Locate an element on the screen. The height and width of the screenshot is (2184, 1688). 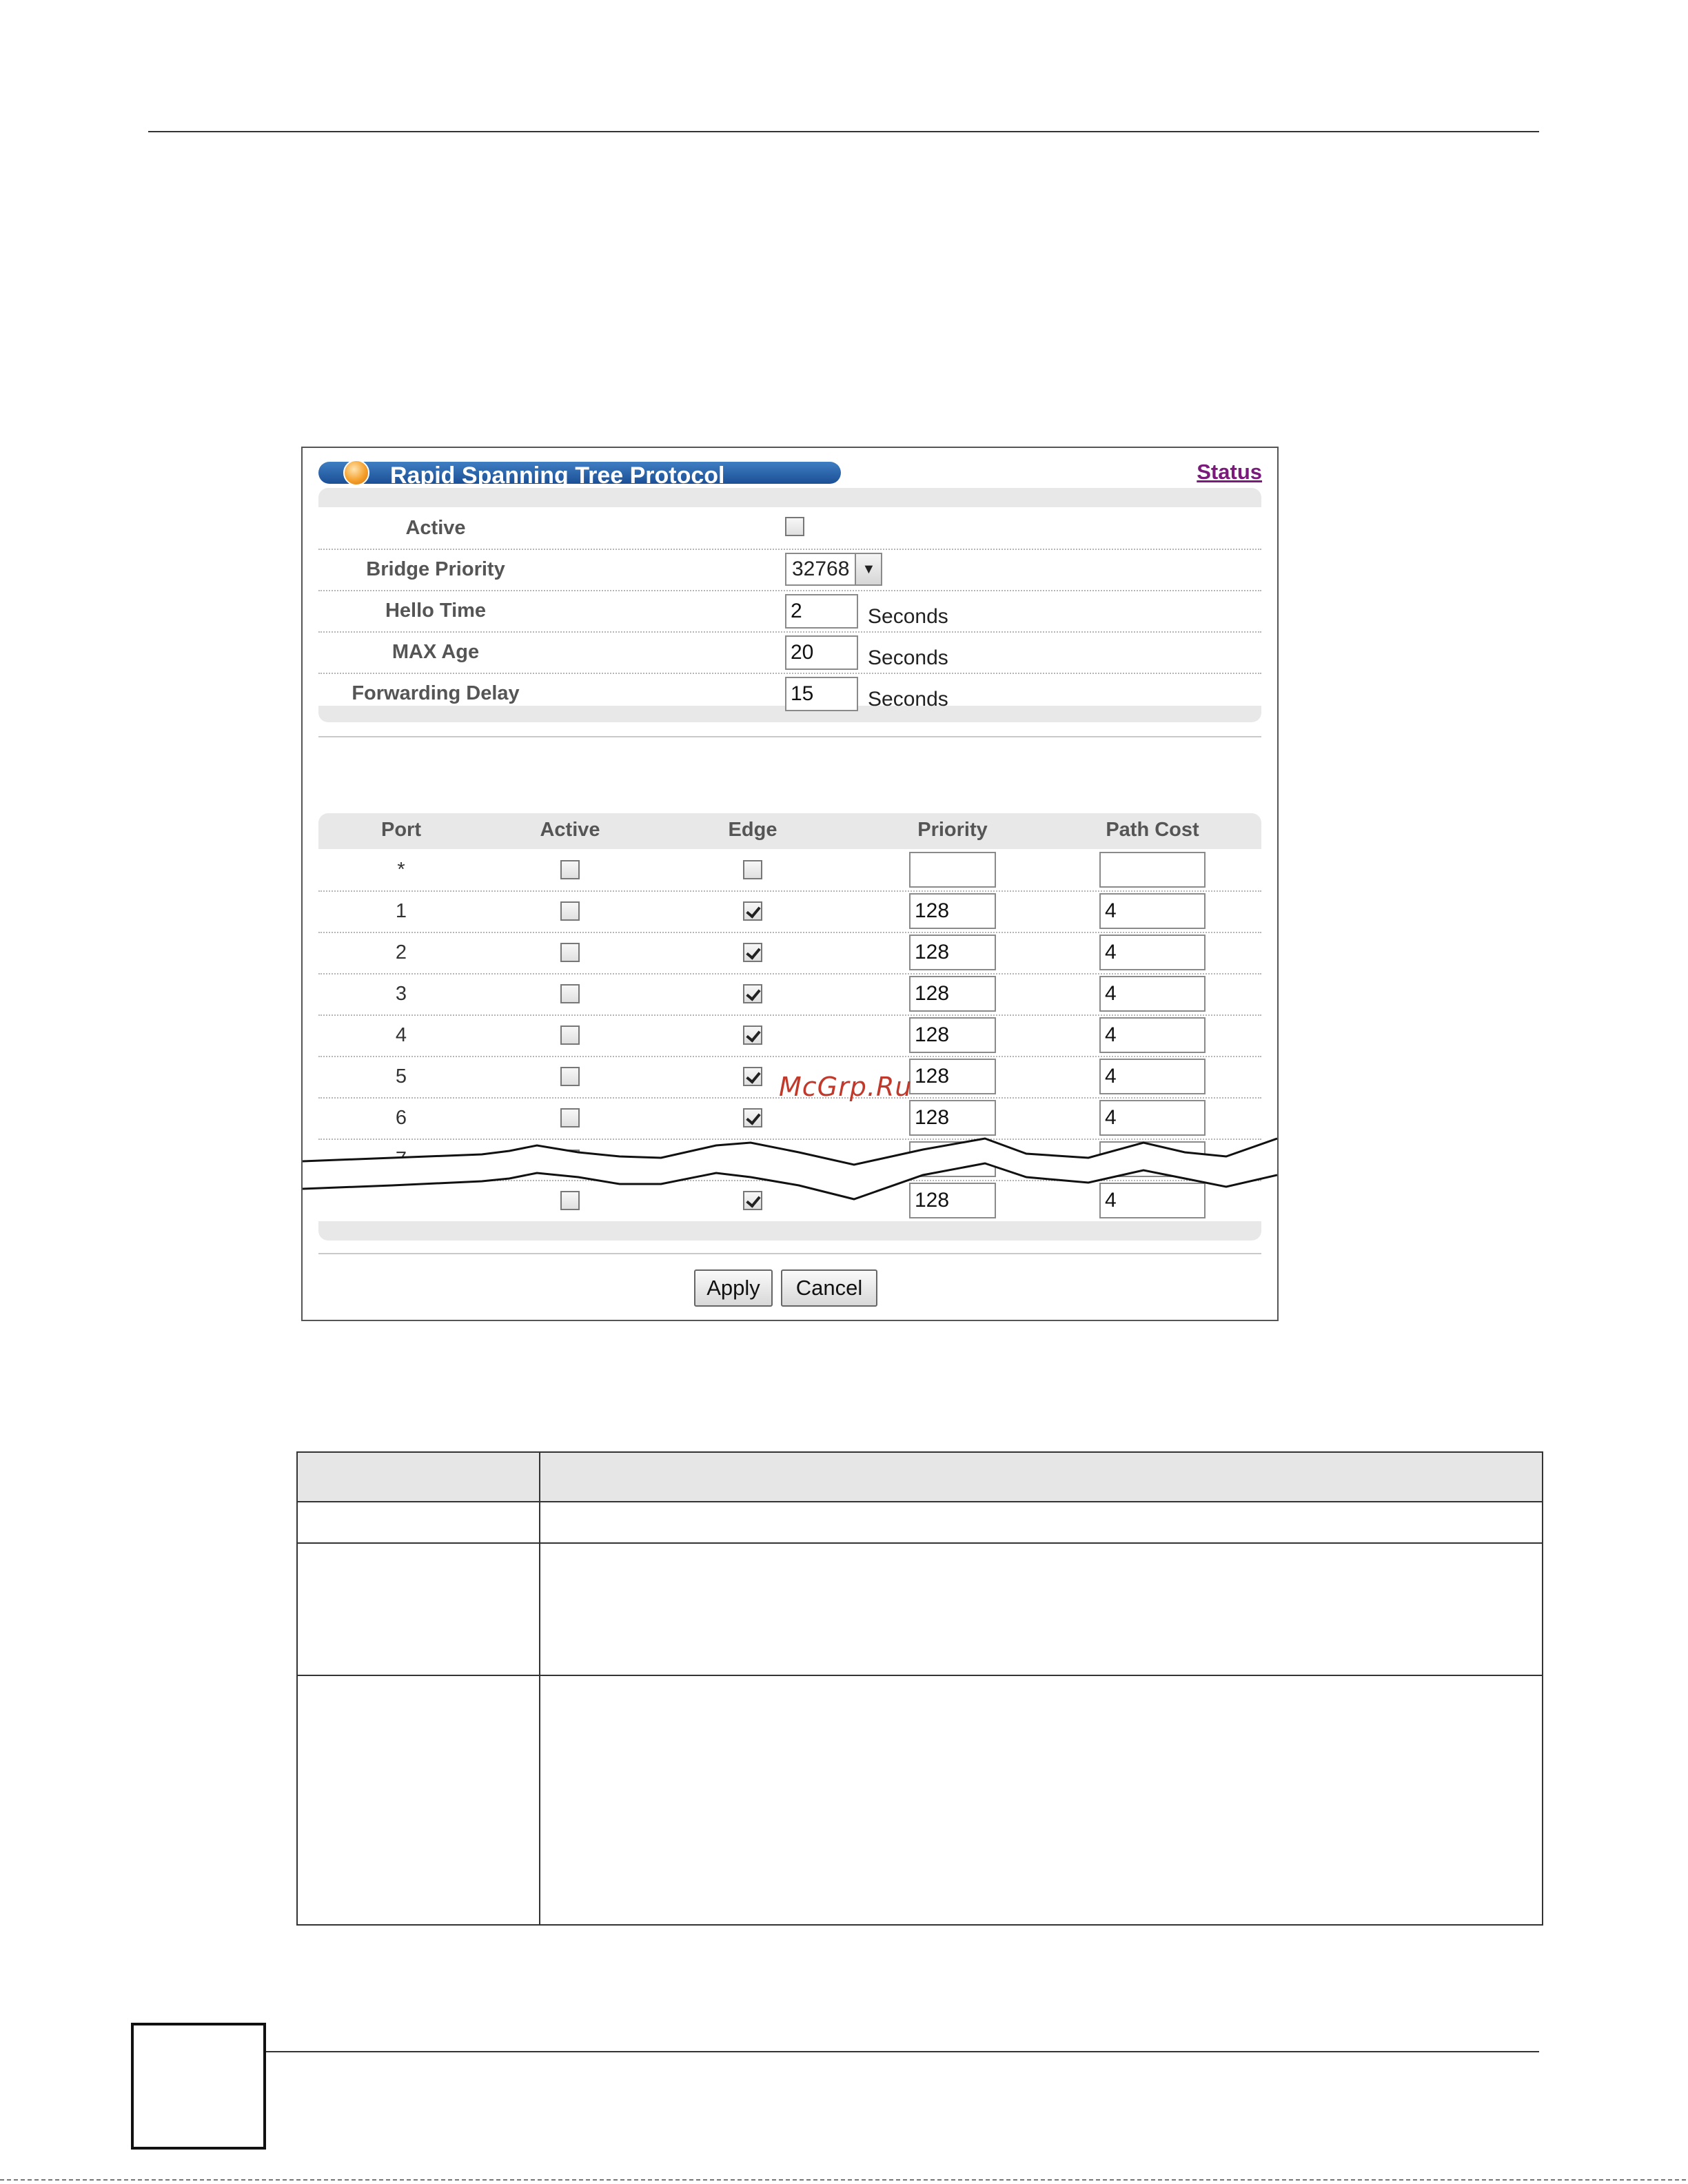
table-row: 2 128 4 is located at coordinates (789, 953).